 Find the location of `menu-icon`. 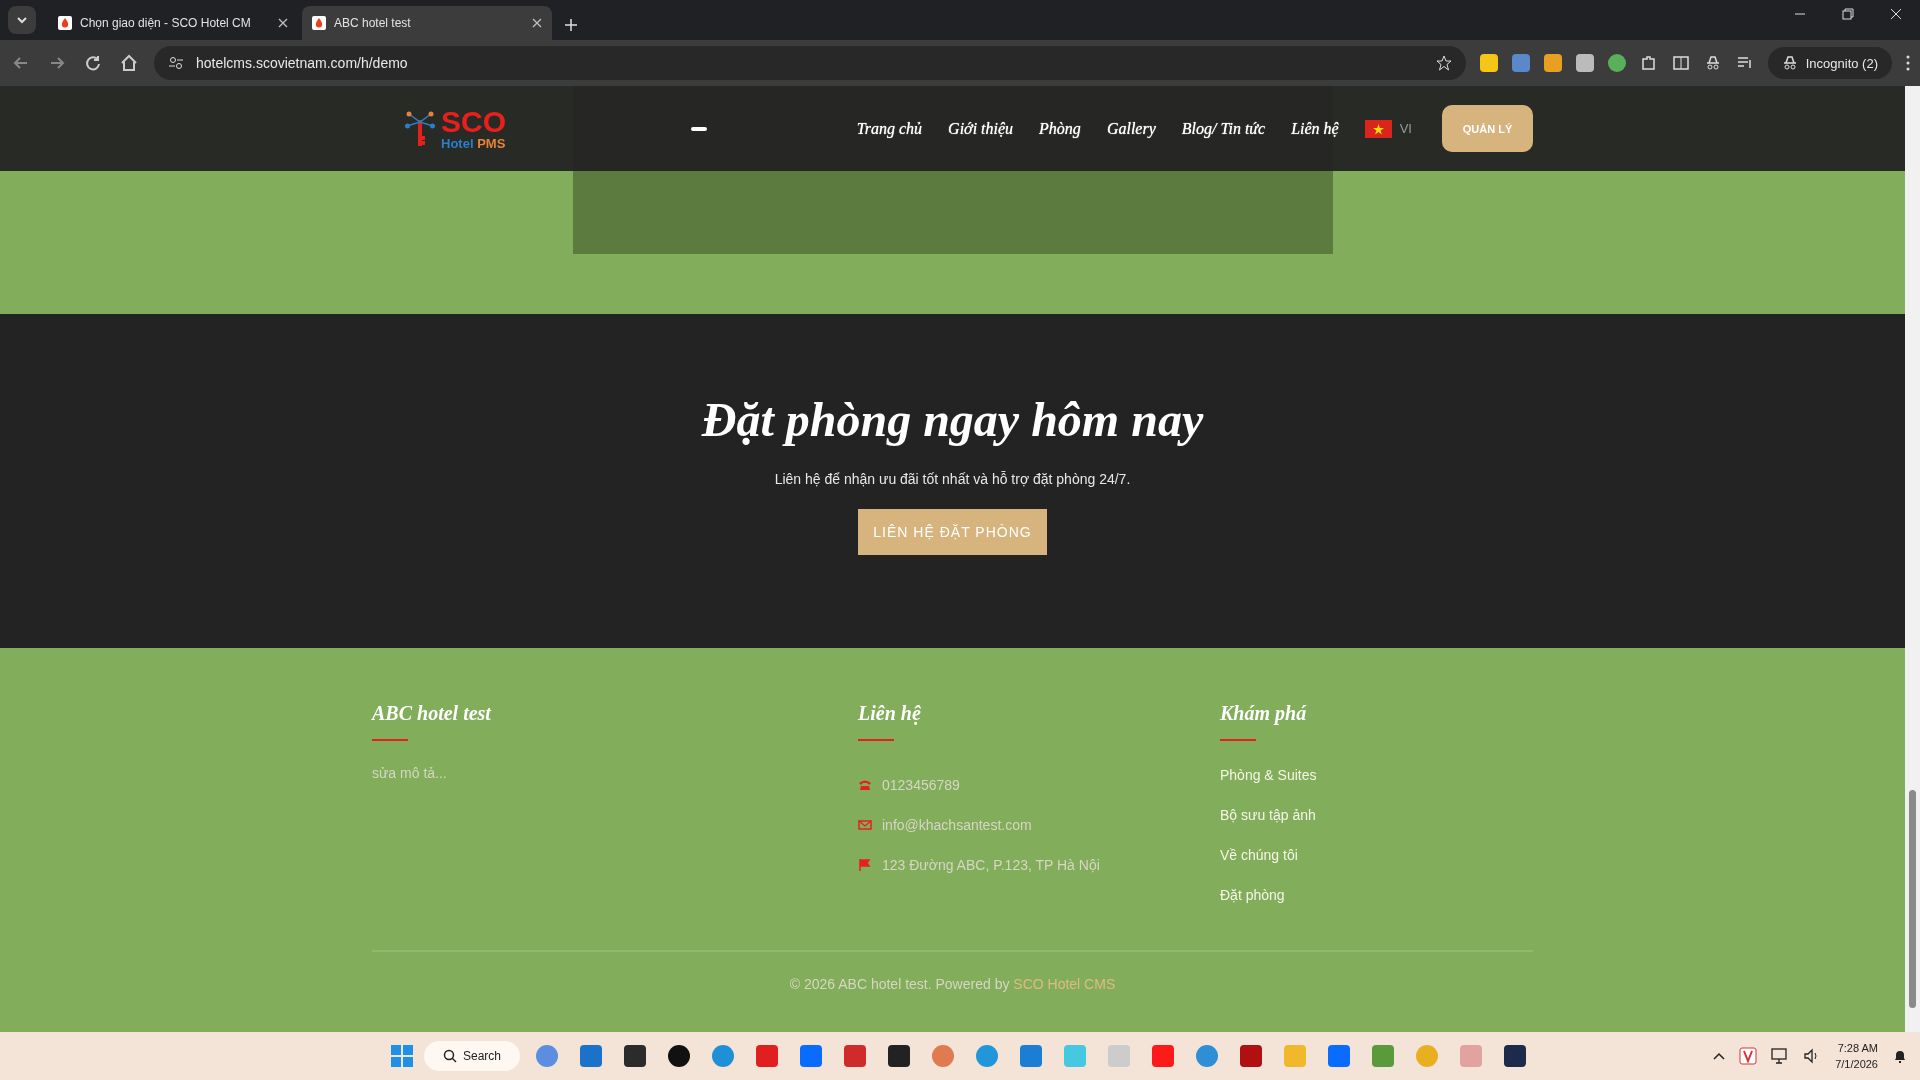

menu-icon is located at coordinates (1908, 63).